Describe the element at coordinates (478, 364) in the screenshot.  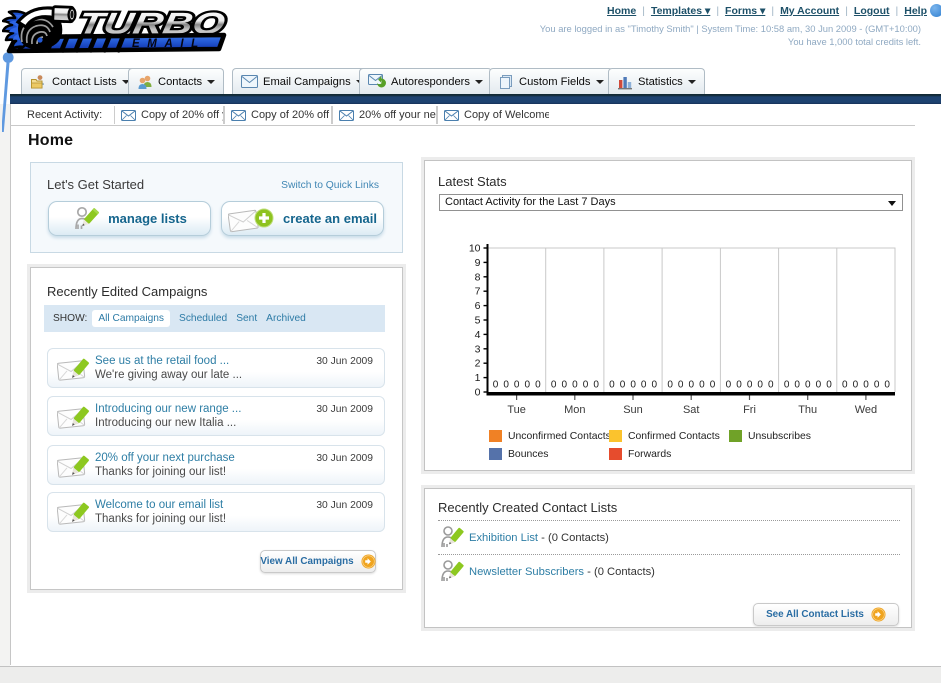
I see `svg-text: 2` at that location.